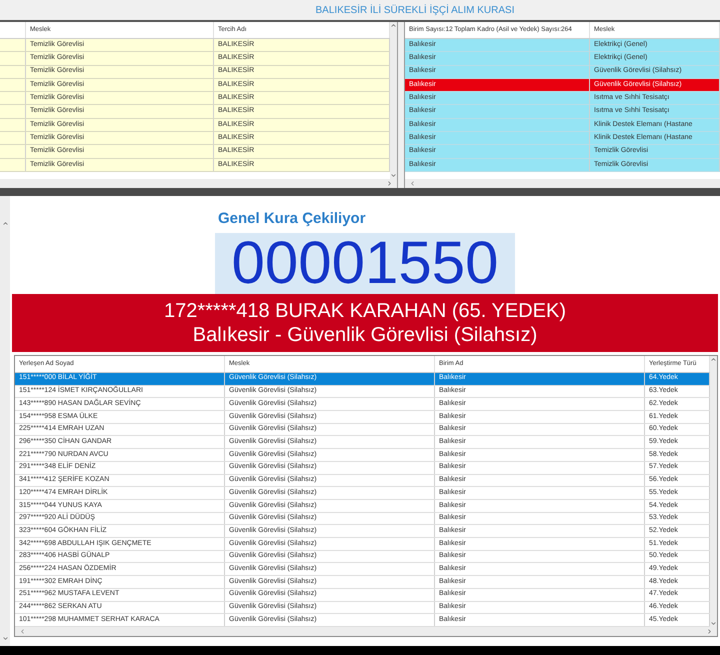 This screenshot has width=720, height=655. I want to click on winner-placement: Balıkesir - Güvenlik Görevlisi (Silahsız), so click(365, 335).